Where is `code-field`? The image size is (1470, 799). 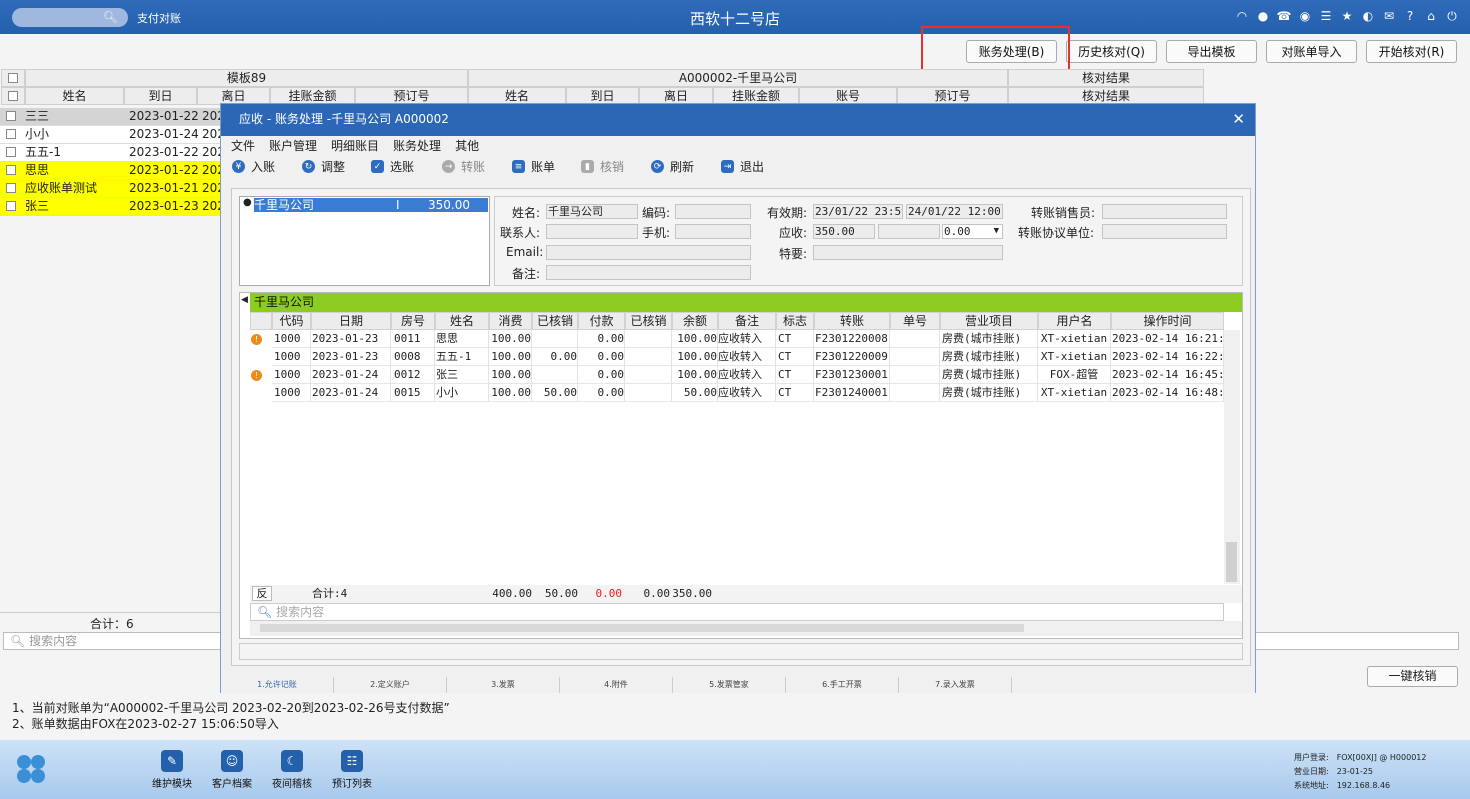 code-field is located at coordinates (713, 211).